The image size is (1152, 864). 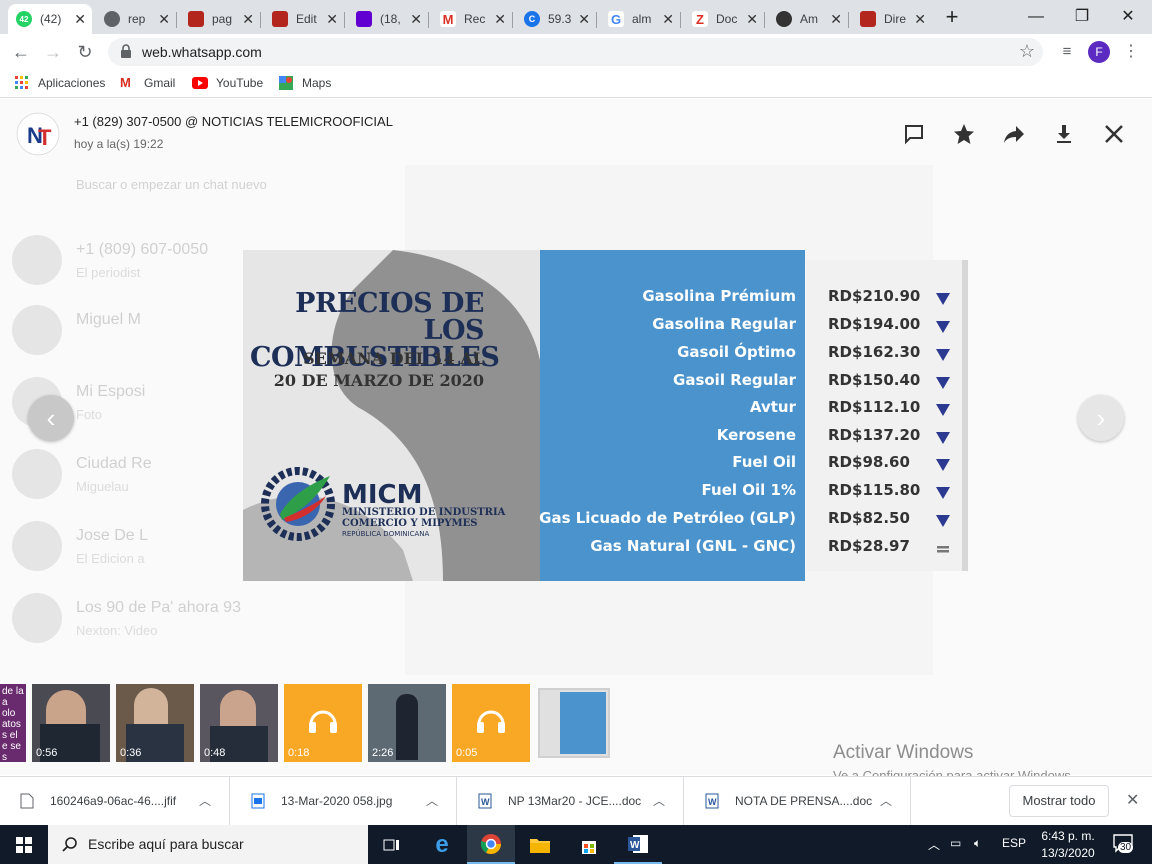 What do you see at coordinates (964, 134) in the screenshot?
I see `star-icon` at bounding box center [964, 134].